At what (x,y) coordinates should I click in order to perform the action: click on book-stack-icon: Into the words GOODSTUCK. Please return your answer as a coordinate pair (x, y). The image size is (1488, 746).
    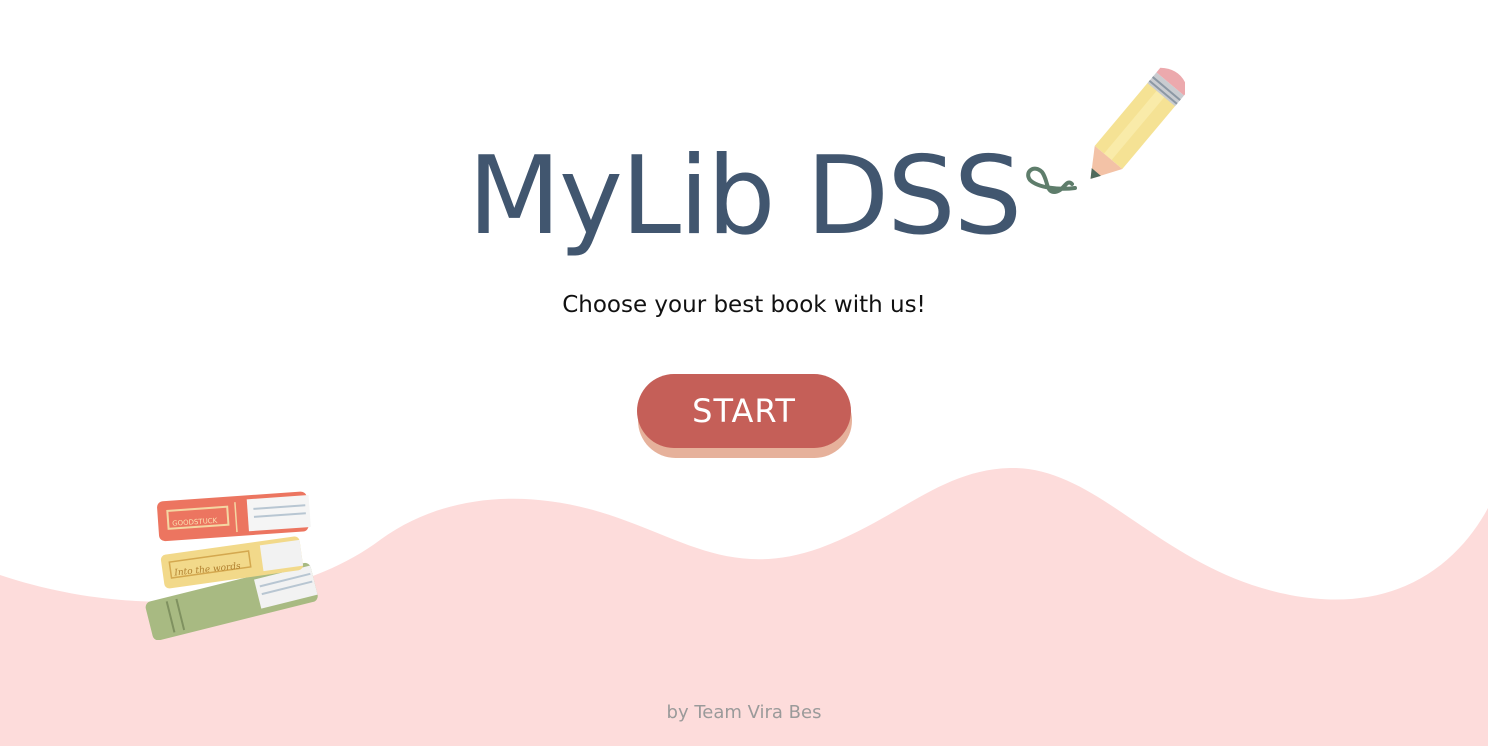
    Looking at the image, I should click on (231, 565).